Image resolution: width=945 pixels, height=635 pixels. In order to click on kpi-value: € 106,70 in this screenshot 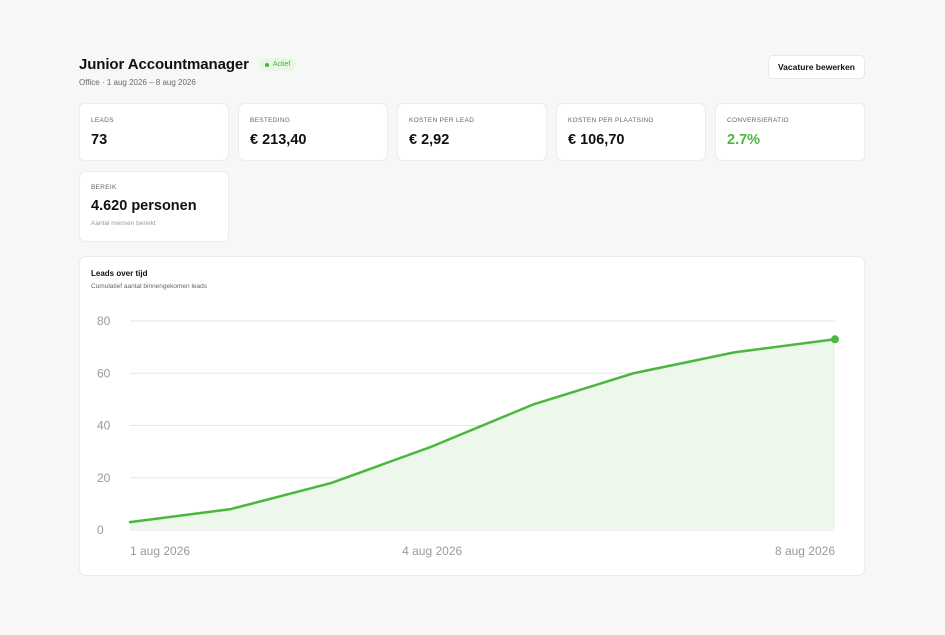, I will do `click(596, 140)`.